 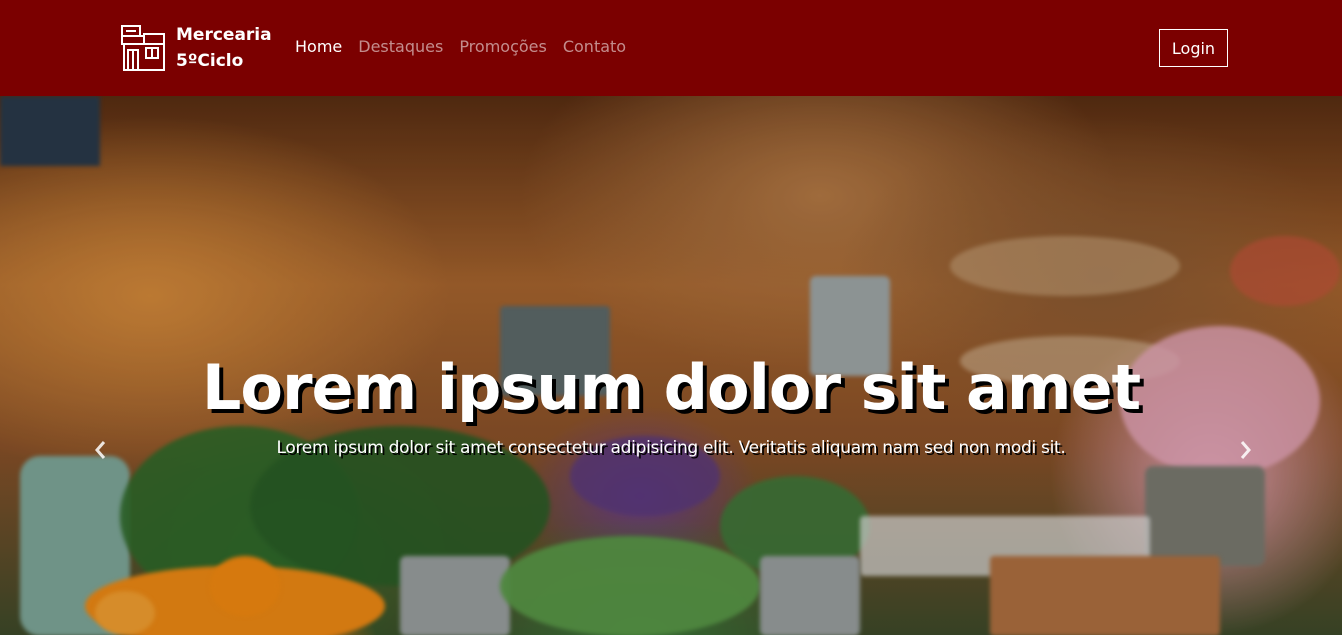 I want to click on nav-links: Home Destaques Promoções Contato, so click(x=468, y=47).